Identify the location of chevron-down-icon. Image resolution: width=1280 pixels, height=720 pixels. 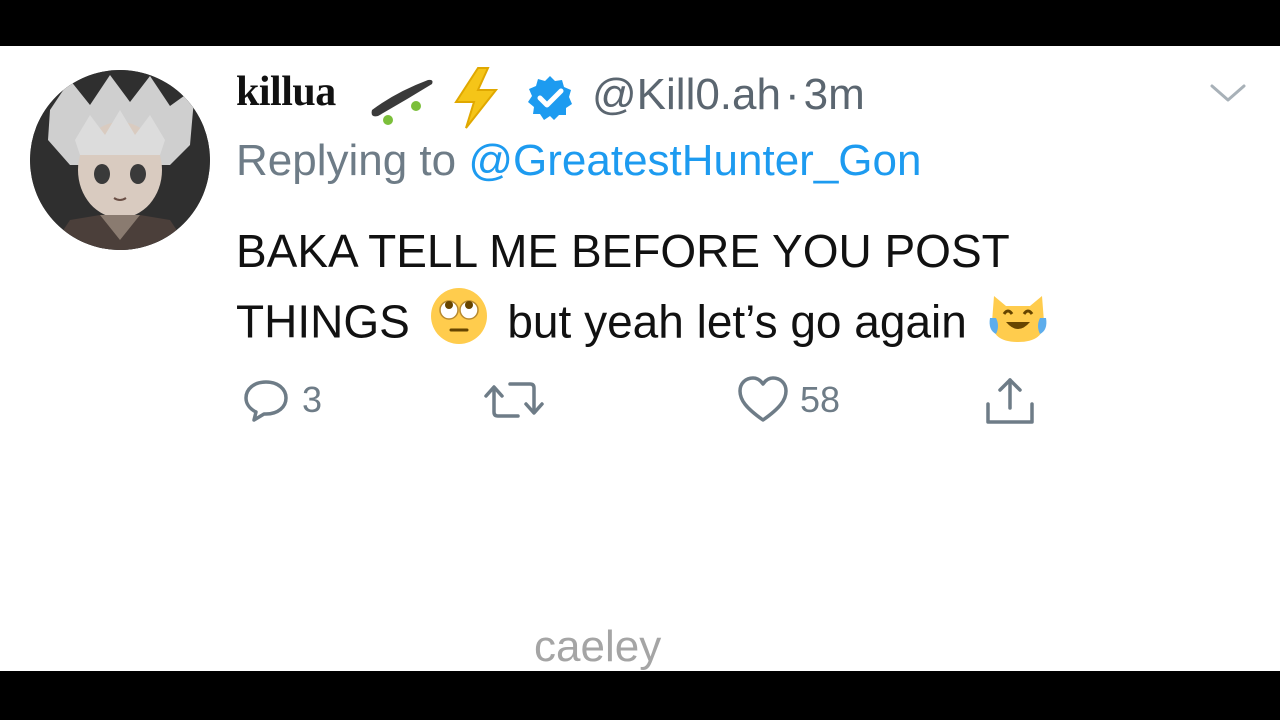
(1228, 93).